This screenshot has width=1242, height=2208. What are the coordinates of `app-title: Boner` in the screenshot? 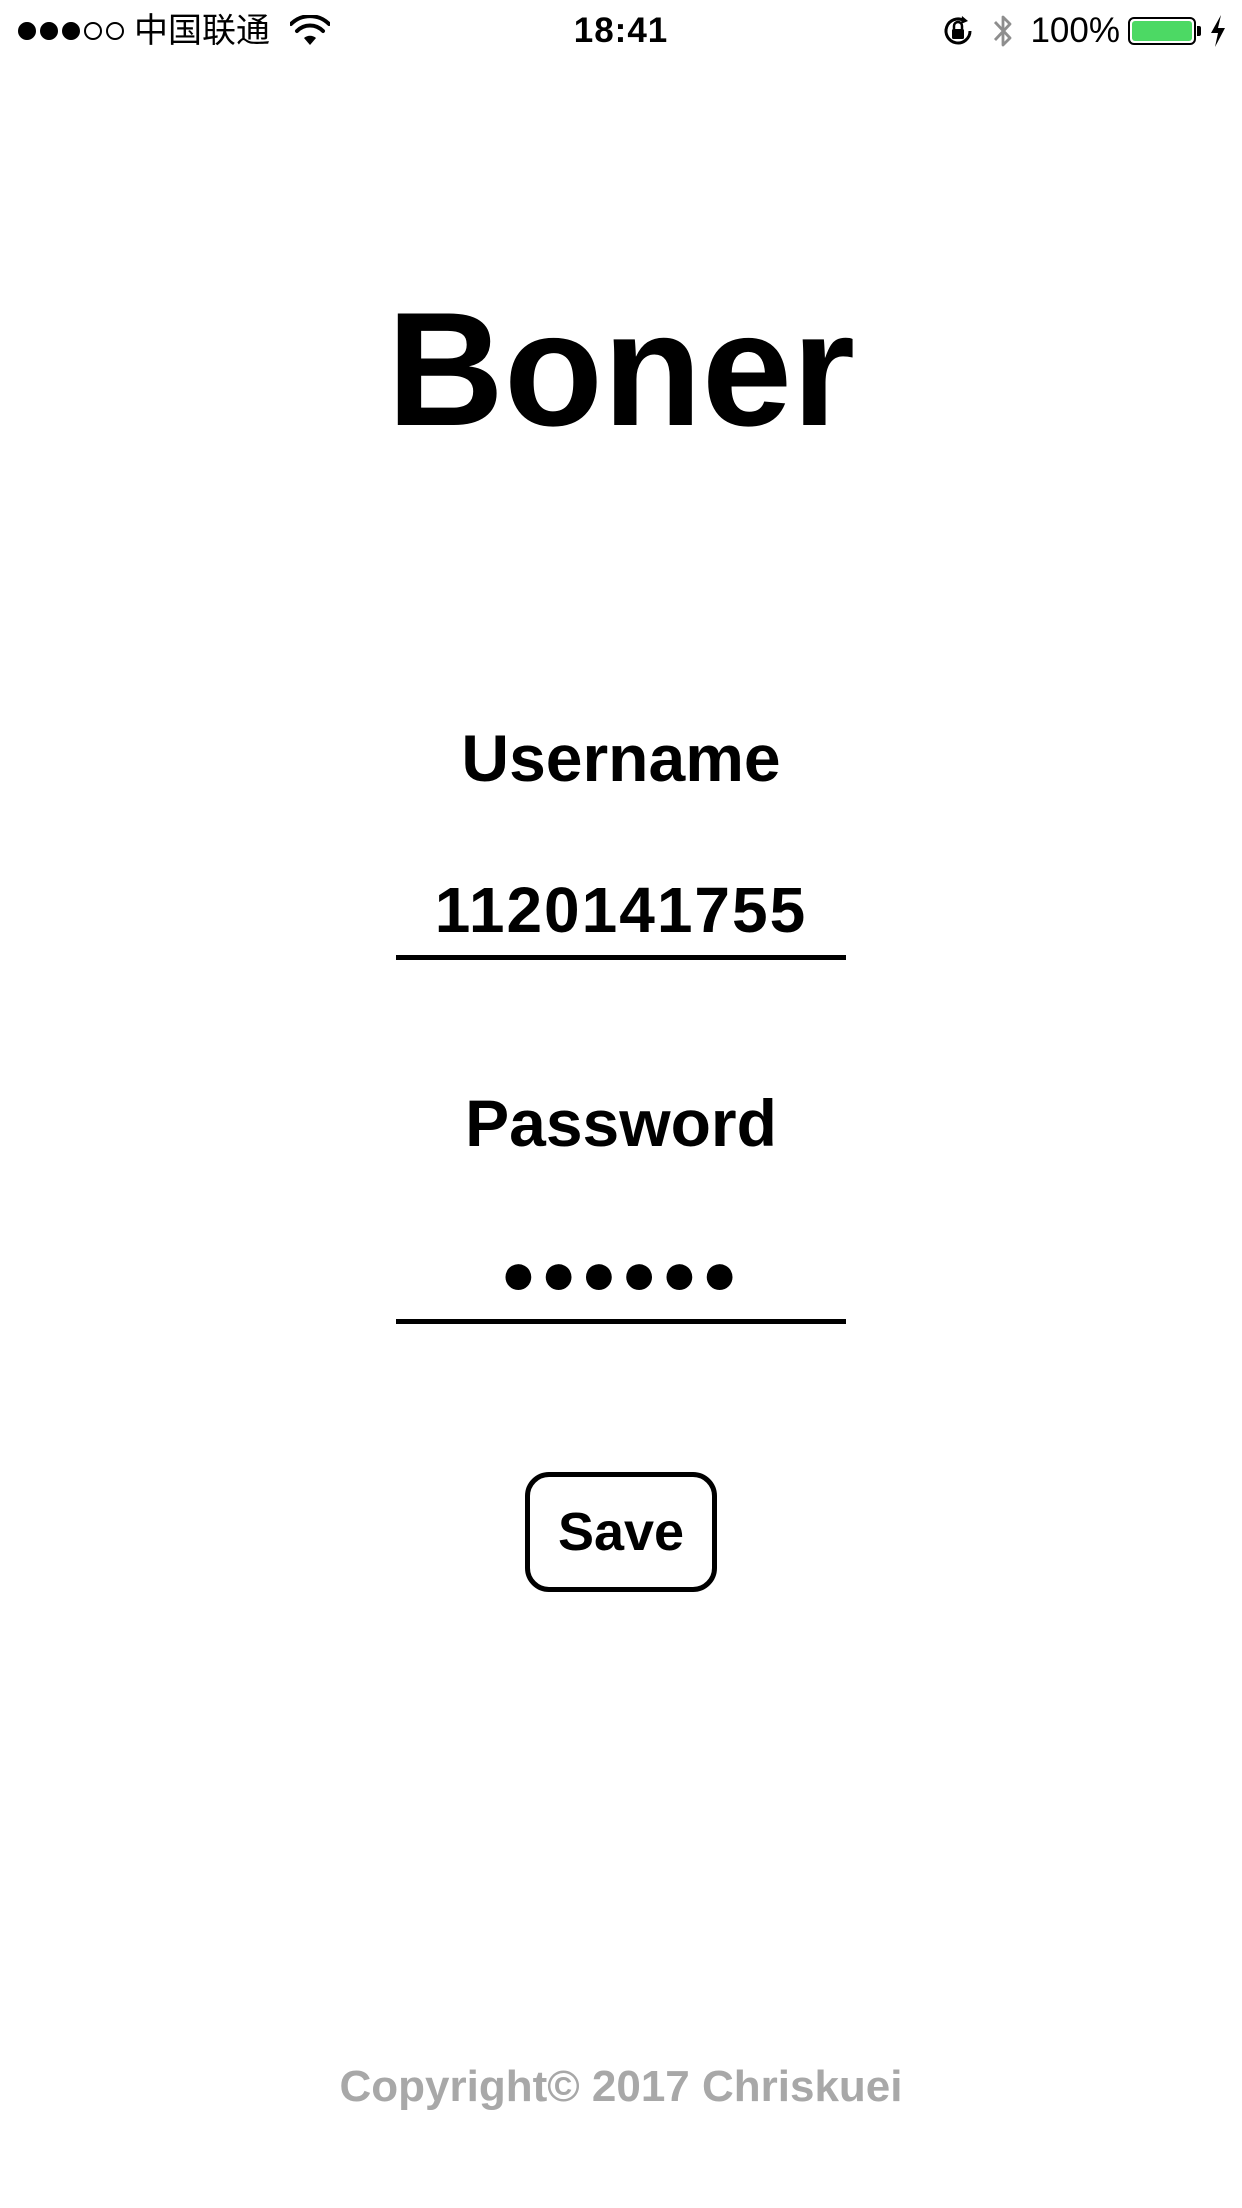 It's located at (621, 369).